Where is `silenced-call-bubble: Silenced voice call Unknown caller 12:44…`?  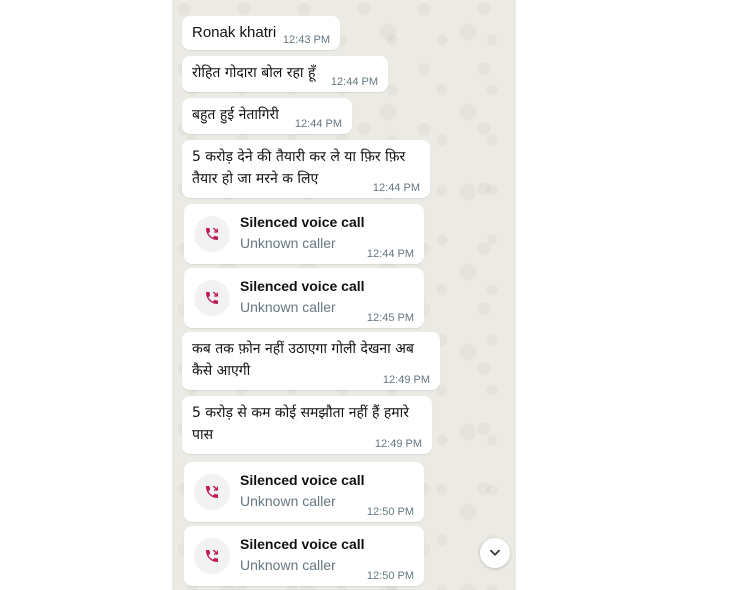
silenced-call-bubble: Silenced voice call Unknown caller 12:44… is located at coordinates (304, 234).